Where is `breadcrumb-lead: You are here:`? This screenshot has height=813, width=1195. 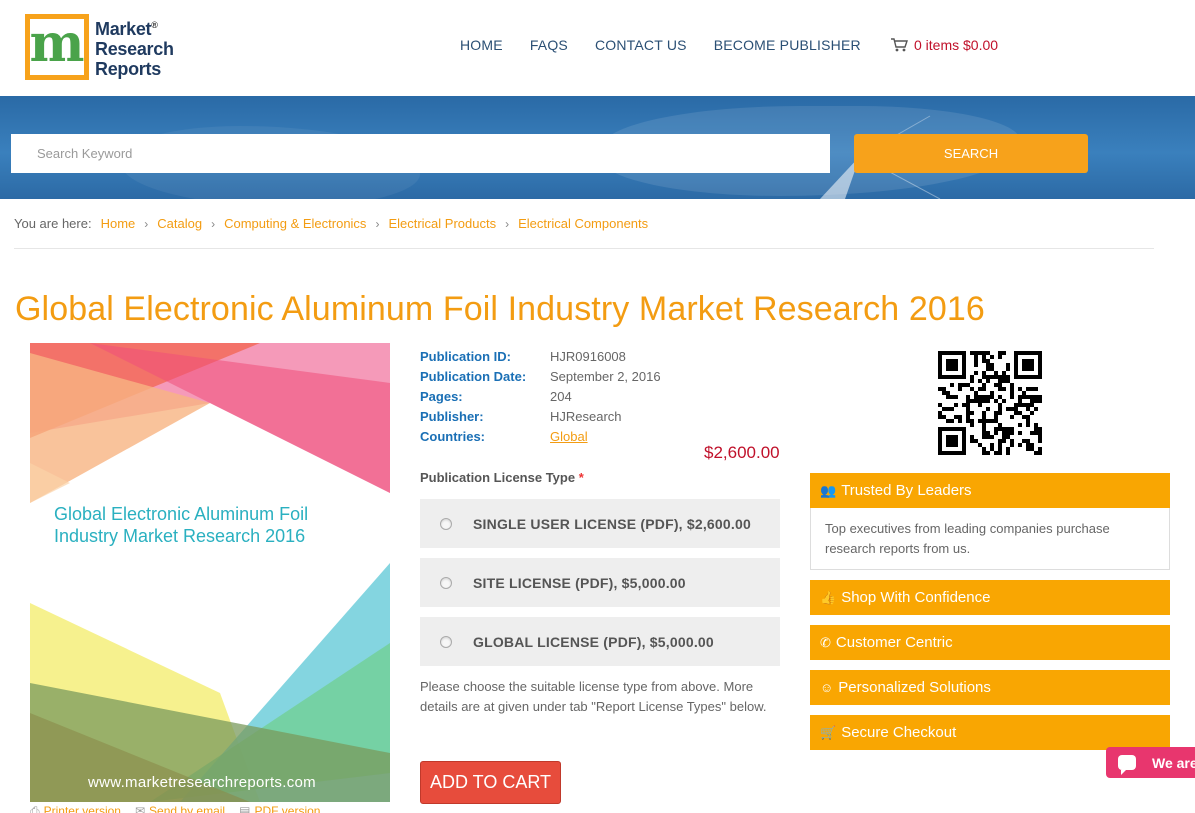 breadcrumb-lead: You are here: is located at coordinates (53, 223).